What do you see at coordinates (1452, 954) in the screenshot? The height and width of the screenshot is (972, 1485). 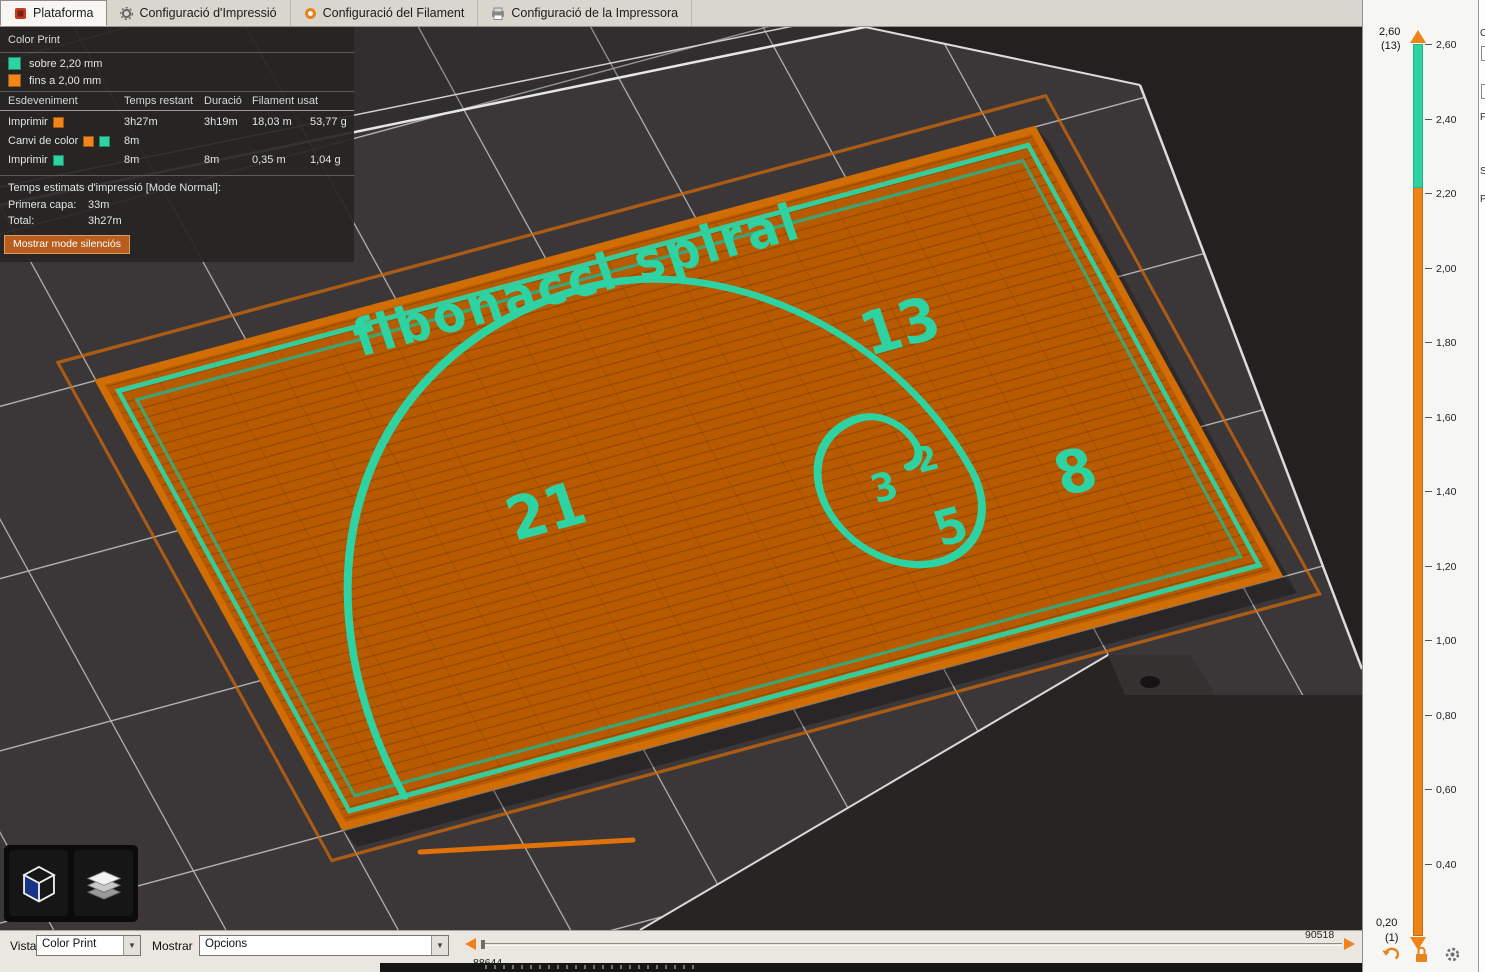 I see `gear-icon` at bounding box center [1452, 954].